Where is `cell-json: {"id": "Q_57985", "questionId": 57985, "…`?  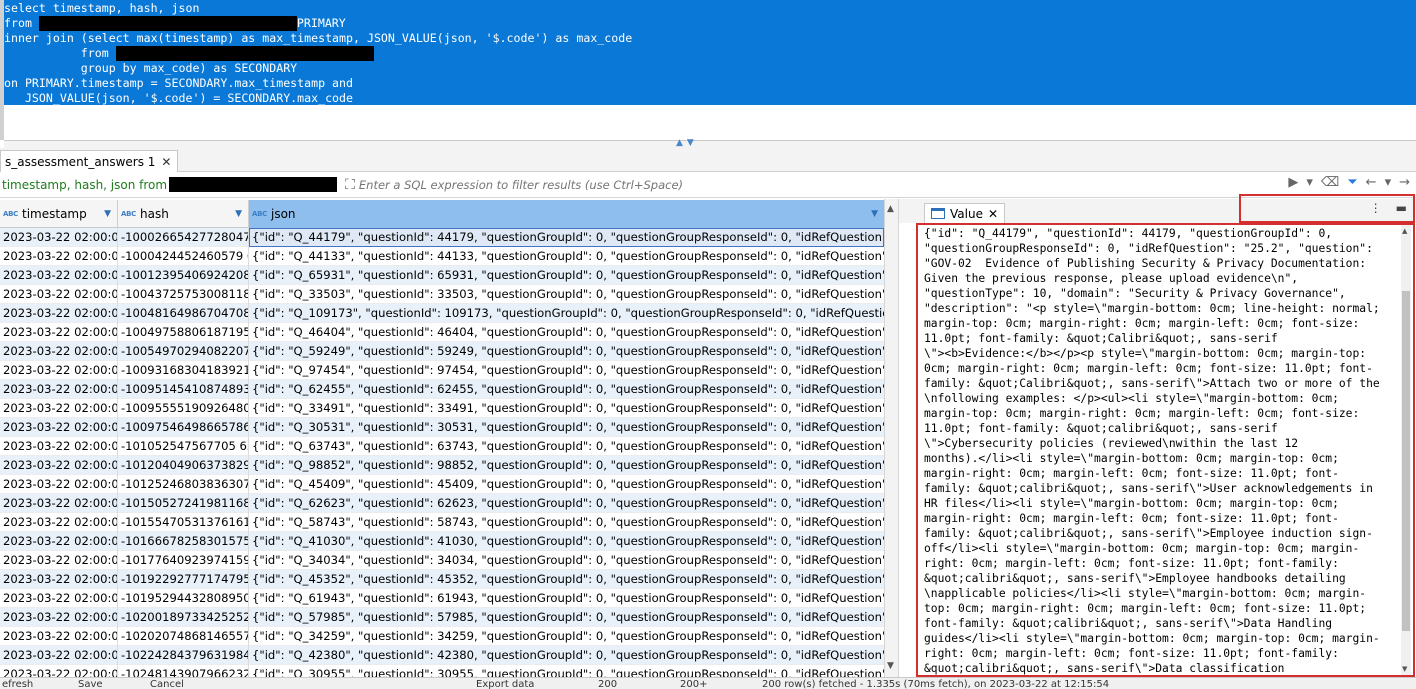
cell-json: {"id": "Q_57985", "questionId": 57985, "… is located at coordinates (566, 617).